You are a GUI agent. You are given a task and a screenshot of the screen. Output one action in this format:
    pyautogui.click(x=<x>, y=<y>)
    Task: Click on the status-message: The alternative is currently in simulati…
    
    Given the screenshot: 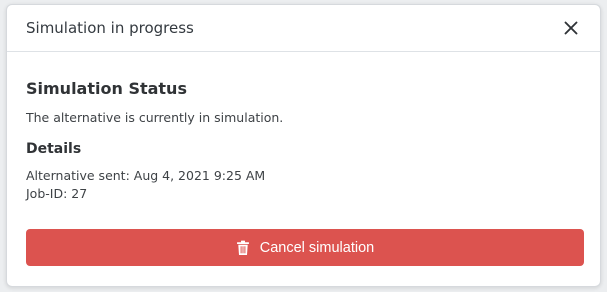 What is the action you would take?
    pyautogui.click(x=155, y=117)
    